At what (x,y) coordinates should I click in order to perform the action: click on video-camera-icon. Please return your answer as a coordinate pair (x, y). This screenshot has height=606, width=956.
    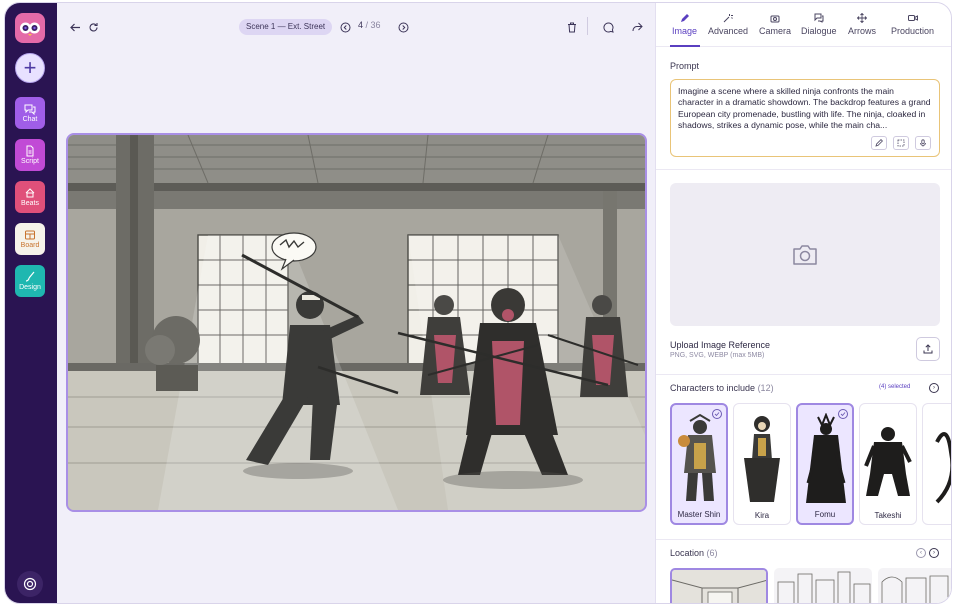
    Looking at the image, I should click on (912, 18).